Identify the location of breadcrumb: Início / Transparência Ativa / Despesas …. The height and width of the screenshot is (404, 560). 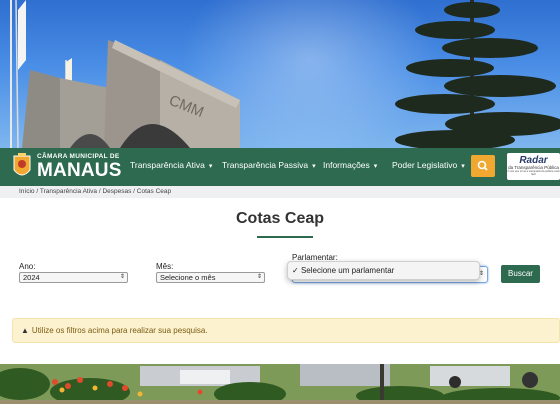
(280, 192).